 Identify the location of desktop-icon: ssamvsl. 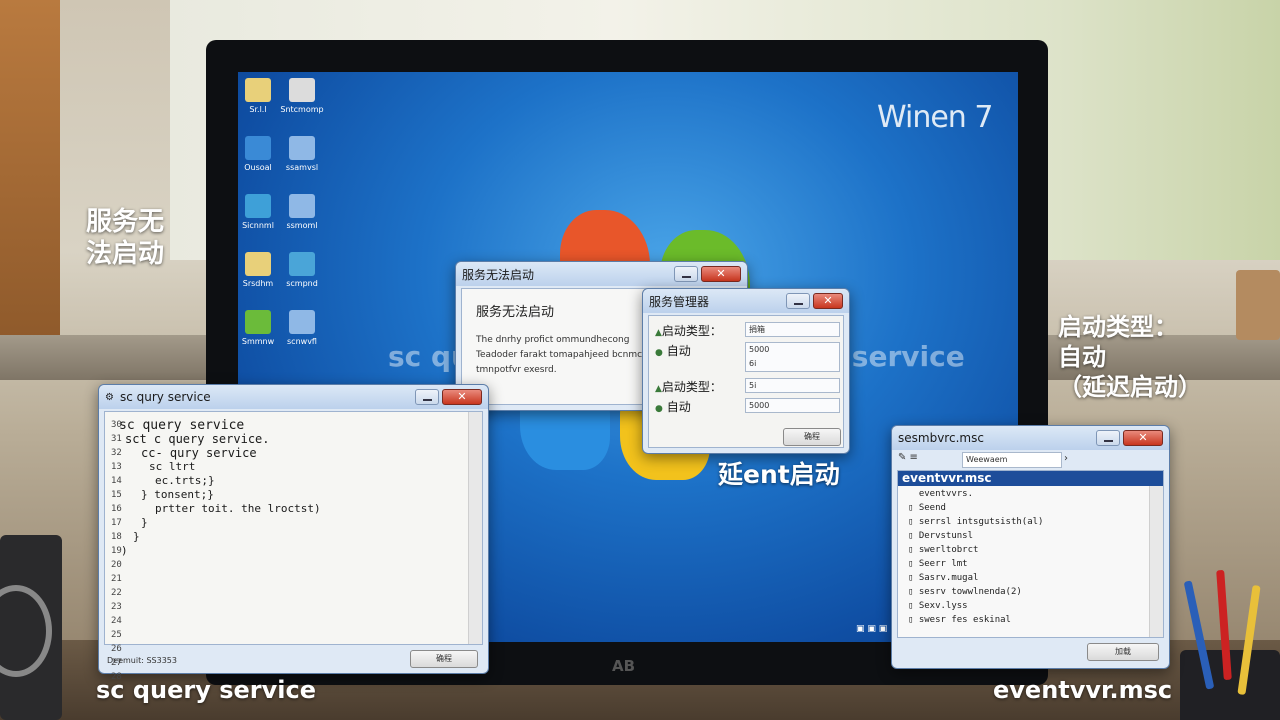
(302, 154).